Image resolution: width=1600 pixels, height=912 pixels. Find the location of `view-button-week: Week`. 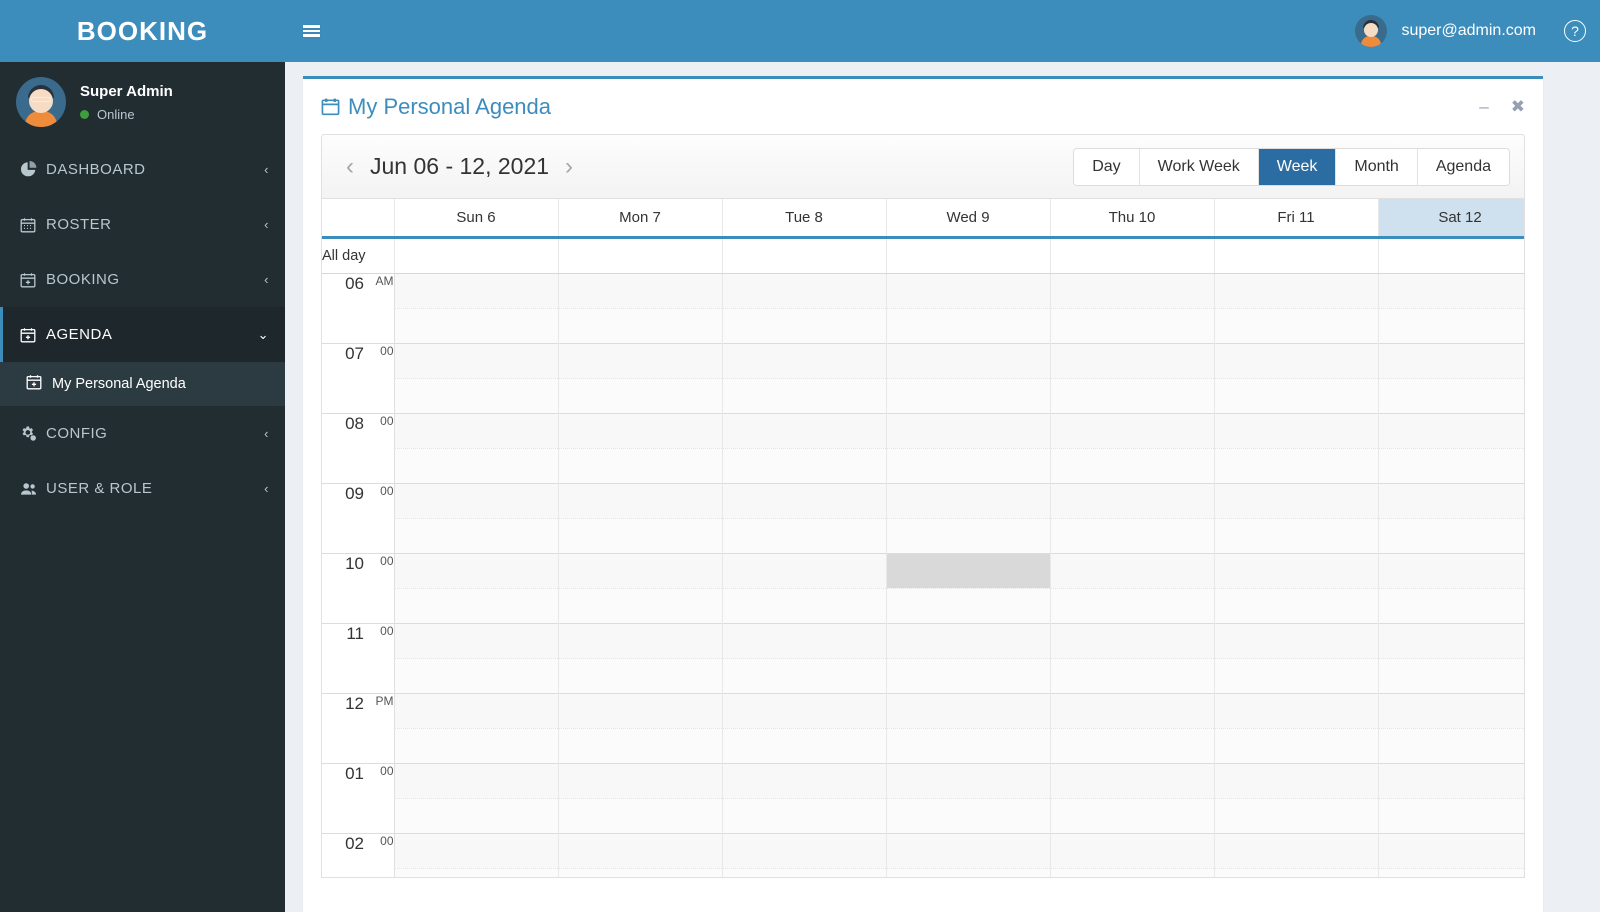

view-button-week: Week is located at coordinates (1297, 166).